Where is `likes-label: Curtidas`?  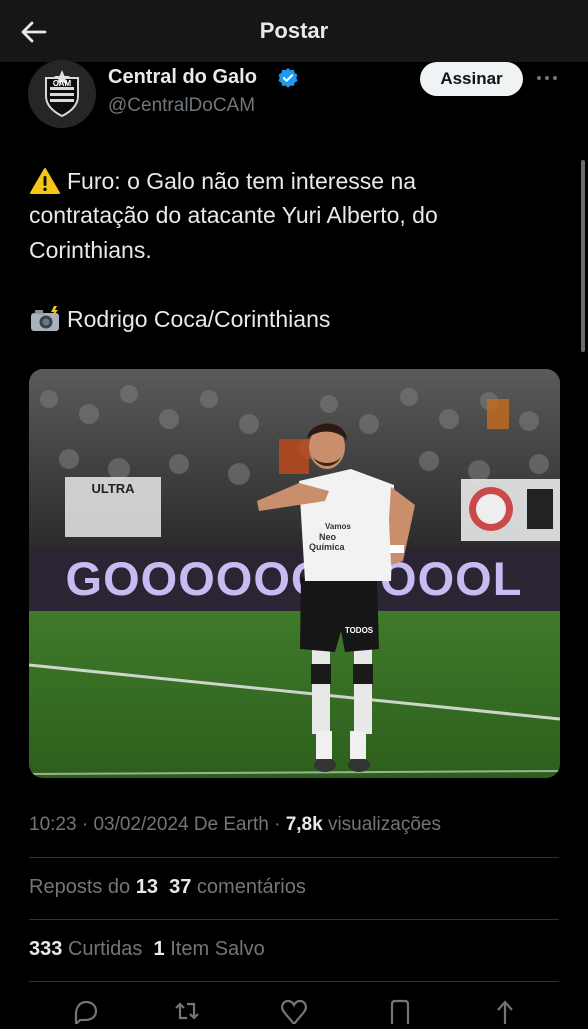
likes-label: Curtidas is located at coordinates (105, 949).